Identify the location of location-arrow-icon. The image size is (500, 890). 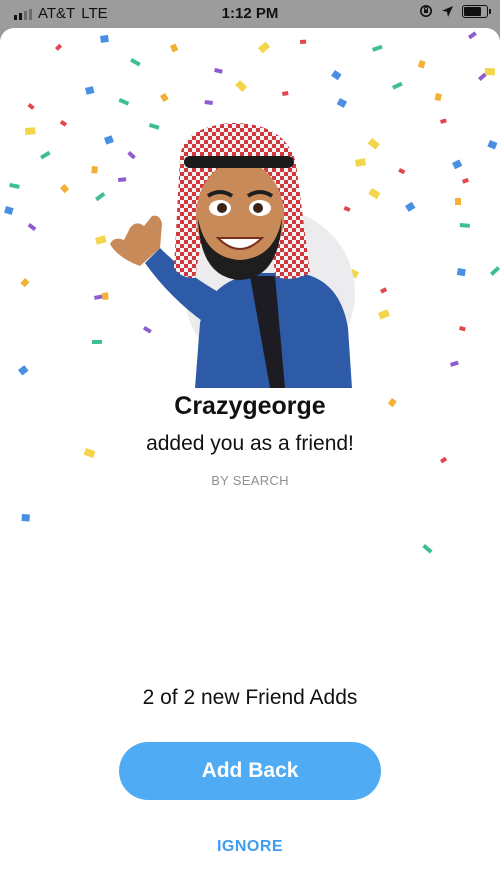
(447, 11).